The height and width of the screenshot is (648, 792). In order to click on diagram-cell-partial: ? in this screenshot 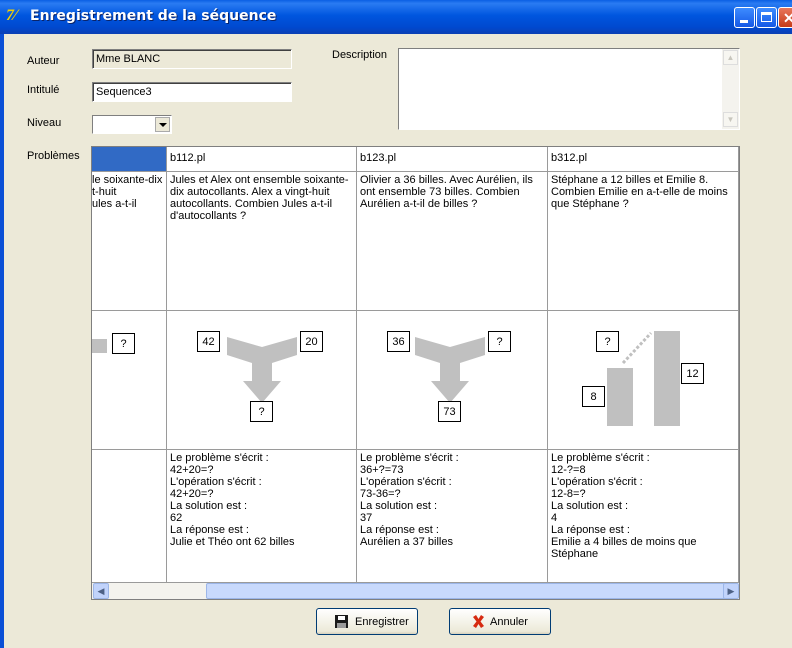, I will do `click(129, 380)`.